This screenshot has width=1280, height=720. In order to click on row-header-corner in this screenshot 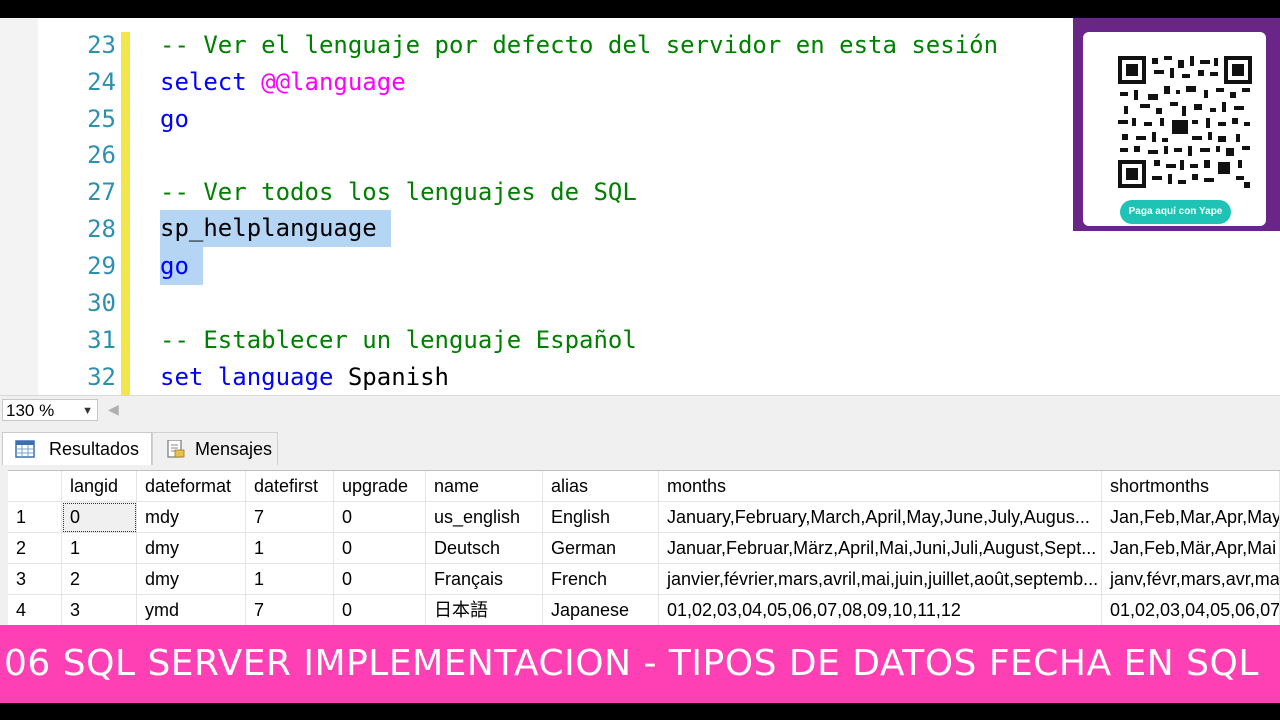, I will do `click(35, 486)`.